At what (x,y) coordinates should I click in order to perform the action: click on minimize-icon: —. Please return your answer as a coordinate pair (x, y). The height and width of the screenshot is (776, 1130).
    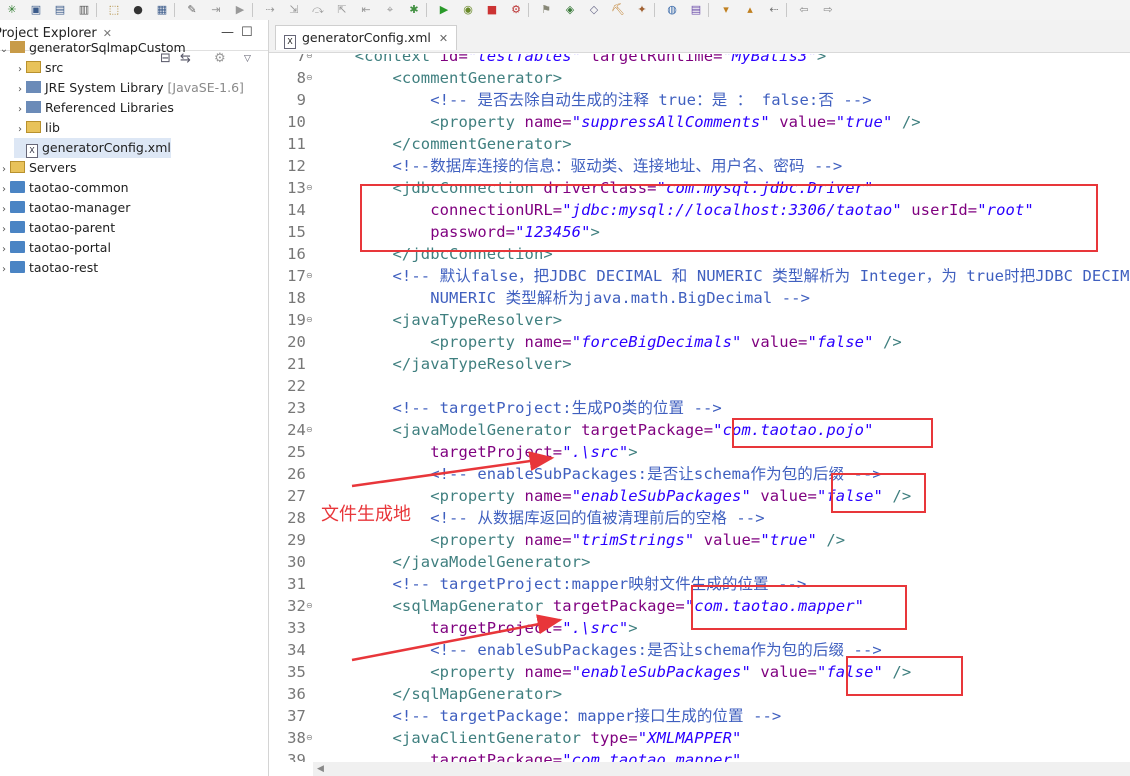
    Looking at the image, I should click on (227, 32).